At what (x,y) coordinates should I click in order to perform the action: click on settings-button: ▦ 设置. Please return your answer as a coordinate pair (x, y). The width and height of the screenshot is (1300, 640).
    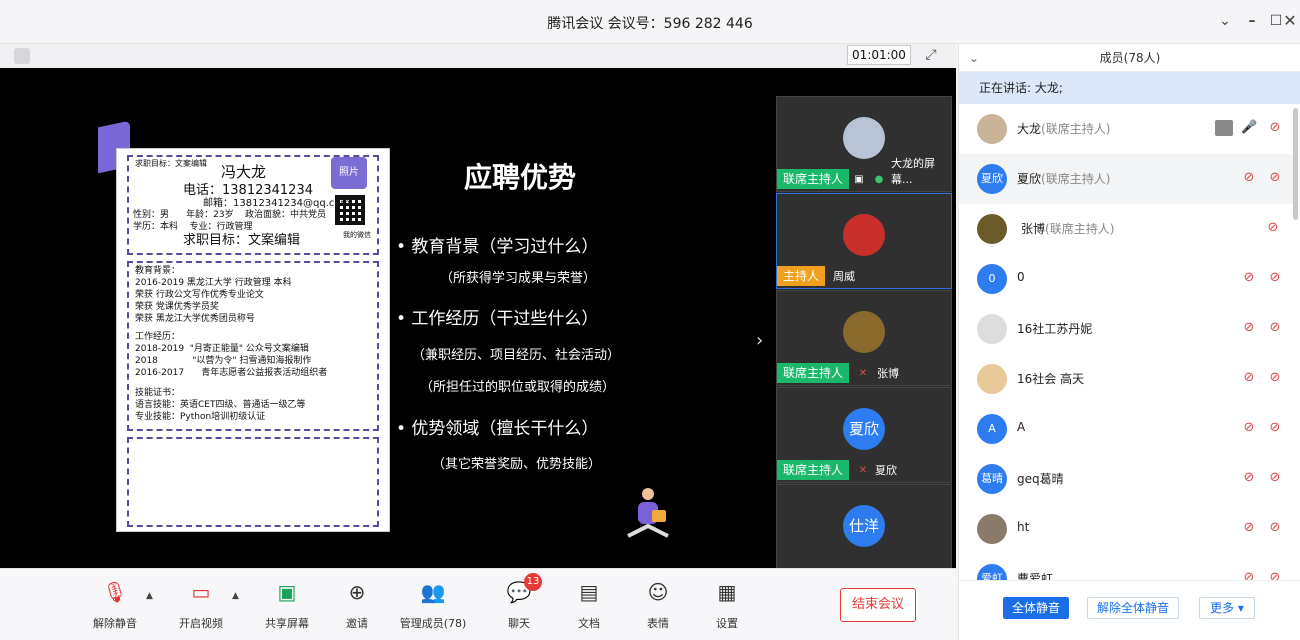
    Looking at the image, I should click on (727, 606).